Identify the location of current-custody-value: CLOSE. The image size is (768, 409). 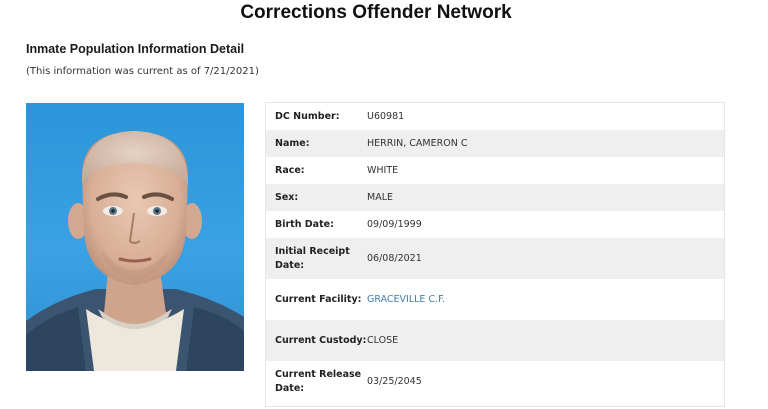
(383, 340).